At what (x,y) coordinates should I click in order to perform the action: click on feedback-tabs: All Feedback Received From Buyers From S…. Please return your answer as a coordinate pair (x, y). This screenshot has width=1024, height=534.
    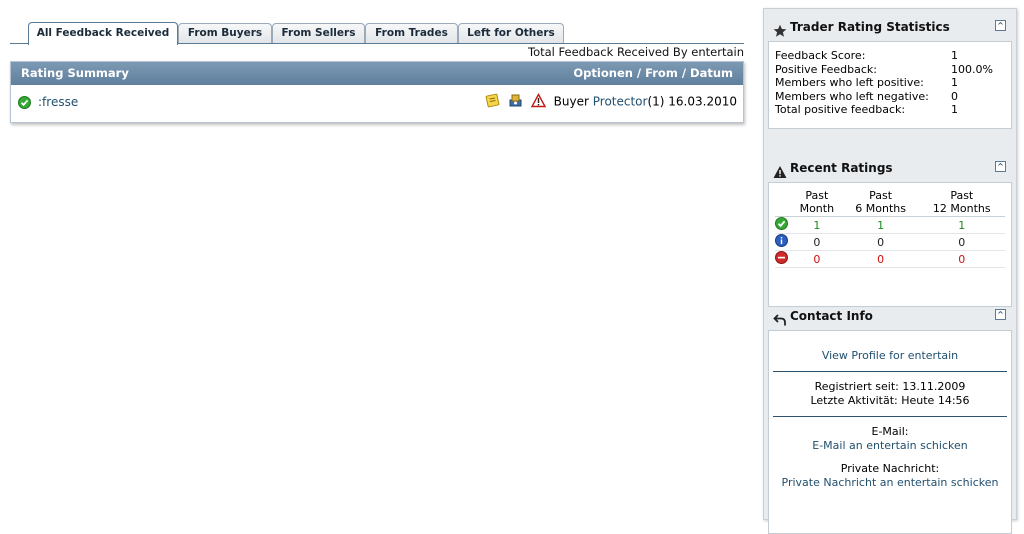
    Looking at the image, I should click on (377, 33).